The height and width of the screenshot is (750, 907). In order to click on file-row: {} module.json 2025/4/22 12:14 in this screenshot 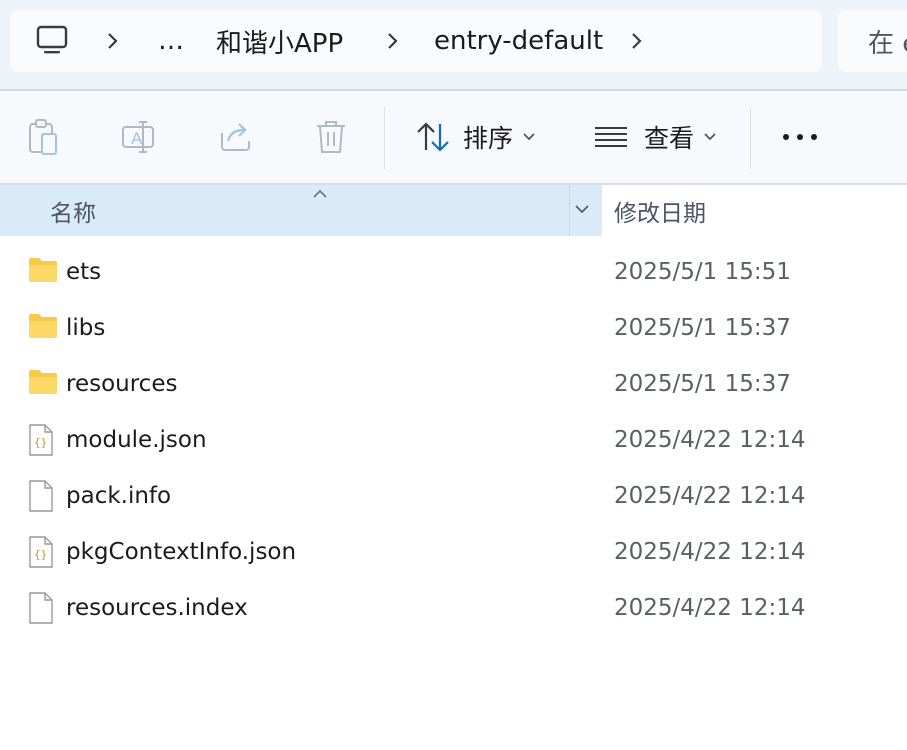, I will do `click(453, 440)`.